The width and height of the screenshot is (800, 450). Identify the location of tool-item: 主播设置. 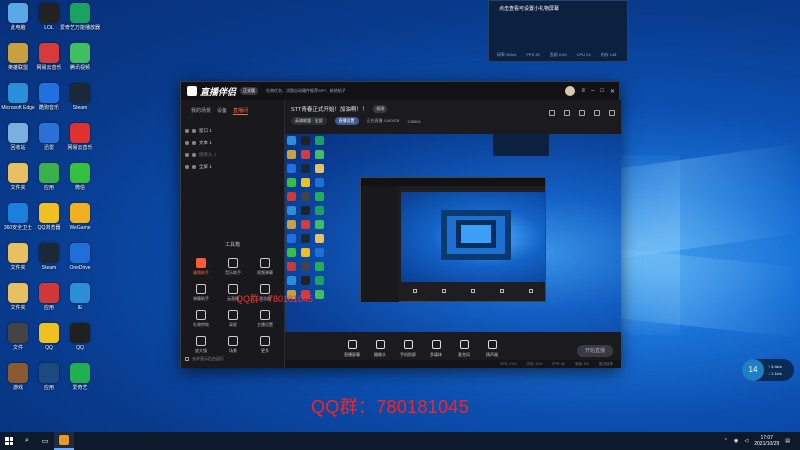
(265, 319).